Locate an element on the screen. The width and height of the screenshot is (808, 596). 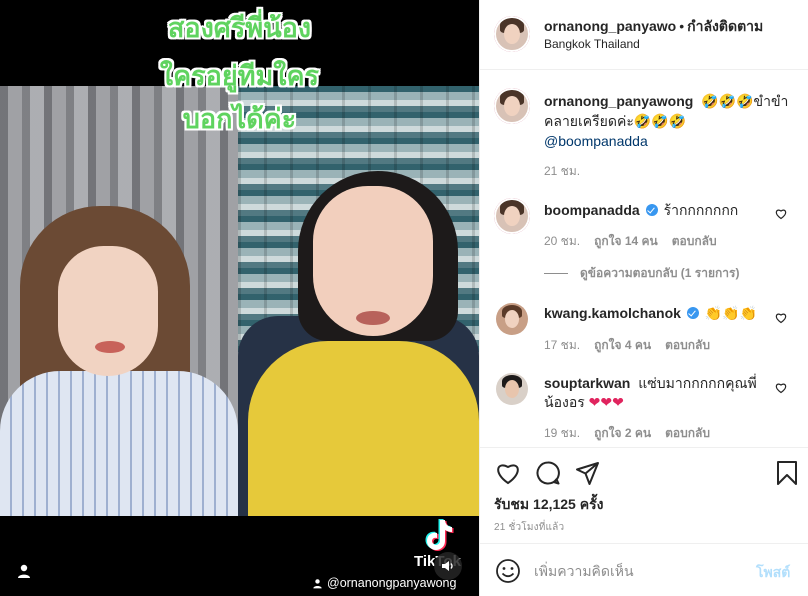
comment-username: boompanadda is located at coordinates (592, 210).